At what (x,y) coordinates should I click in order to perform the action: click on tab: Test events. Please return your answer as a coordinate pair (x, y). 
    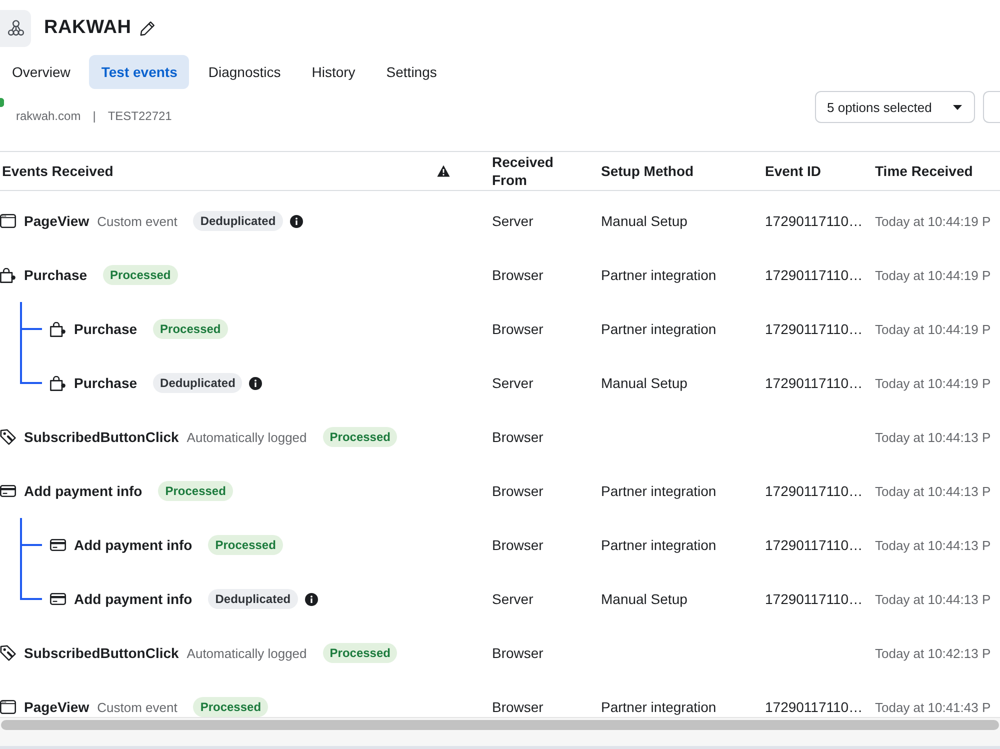
    Looking at the image, I should click on (139, 72).